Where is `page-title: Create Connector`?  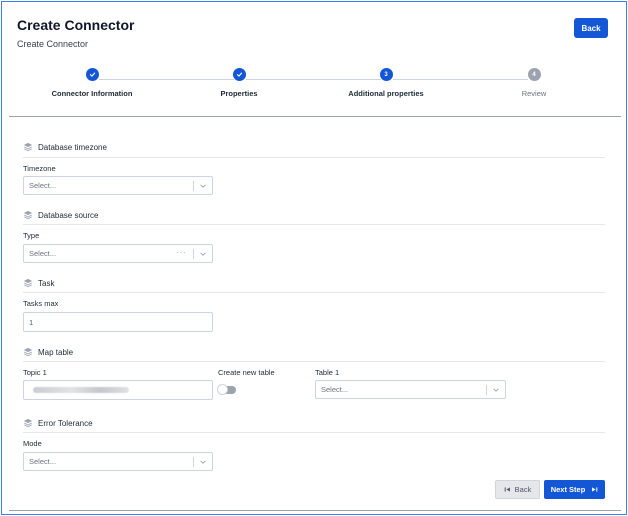
page-title: Create Connector is located at coordinates (76, 25).